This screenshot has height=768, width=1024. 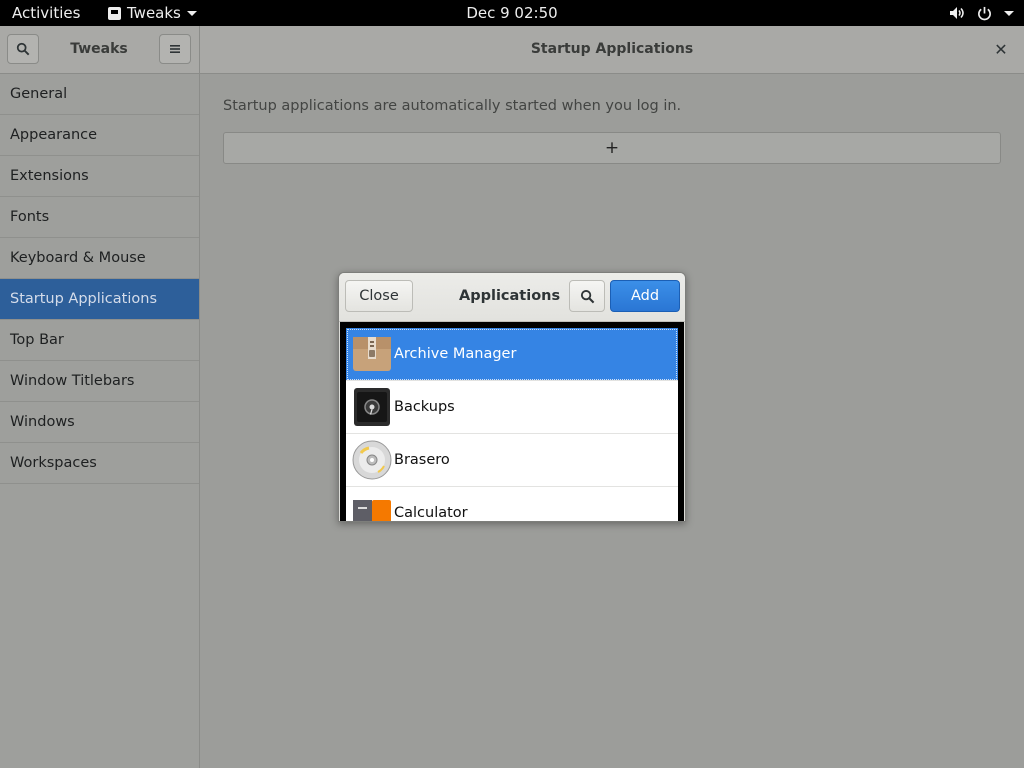 I want to click on app-row-archive-manager: Archive Manager, so click(x=512, y=354).